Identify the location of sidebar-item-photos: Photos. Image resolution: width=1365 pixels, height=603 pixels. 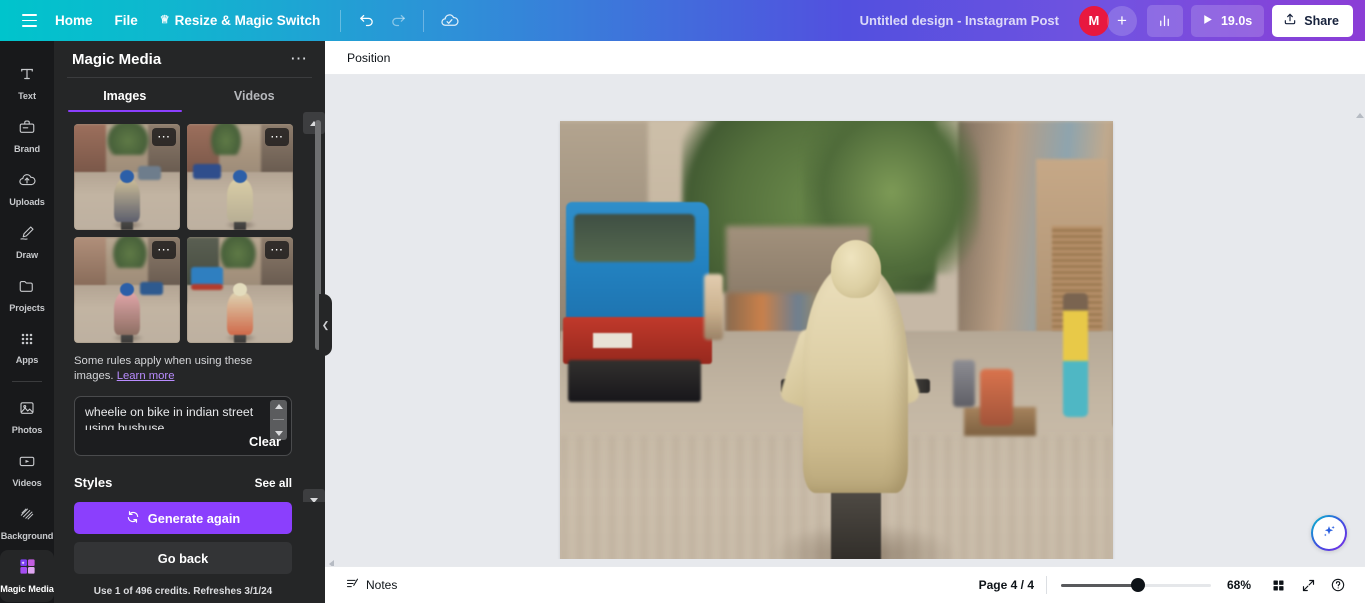
(27, 417).